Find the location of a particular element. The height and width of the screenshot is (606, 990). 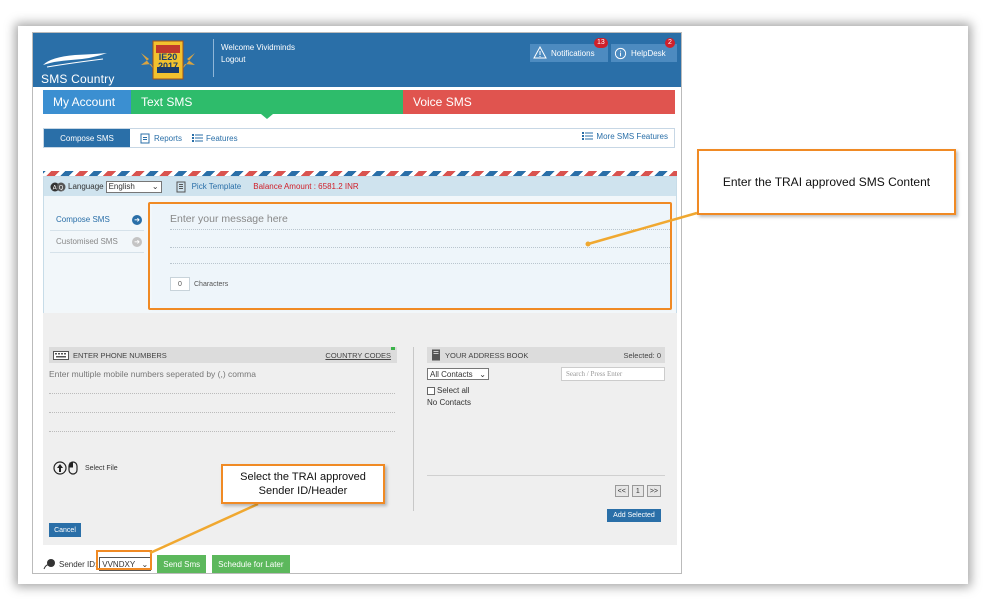

compose-sidebar: Compose SMS ➜ Customised SMS ➜ is located at coordinates (97, 231).